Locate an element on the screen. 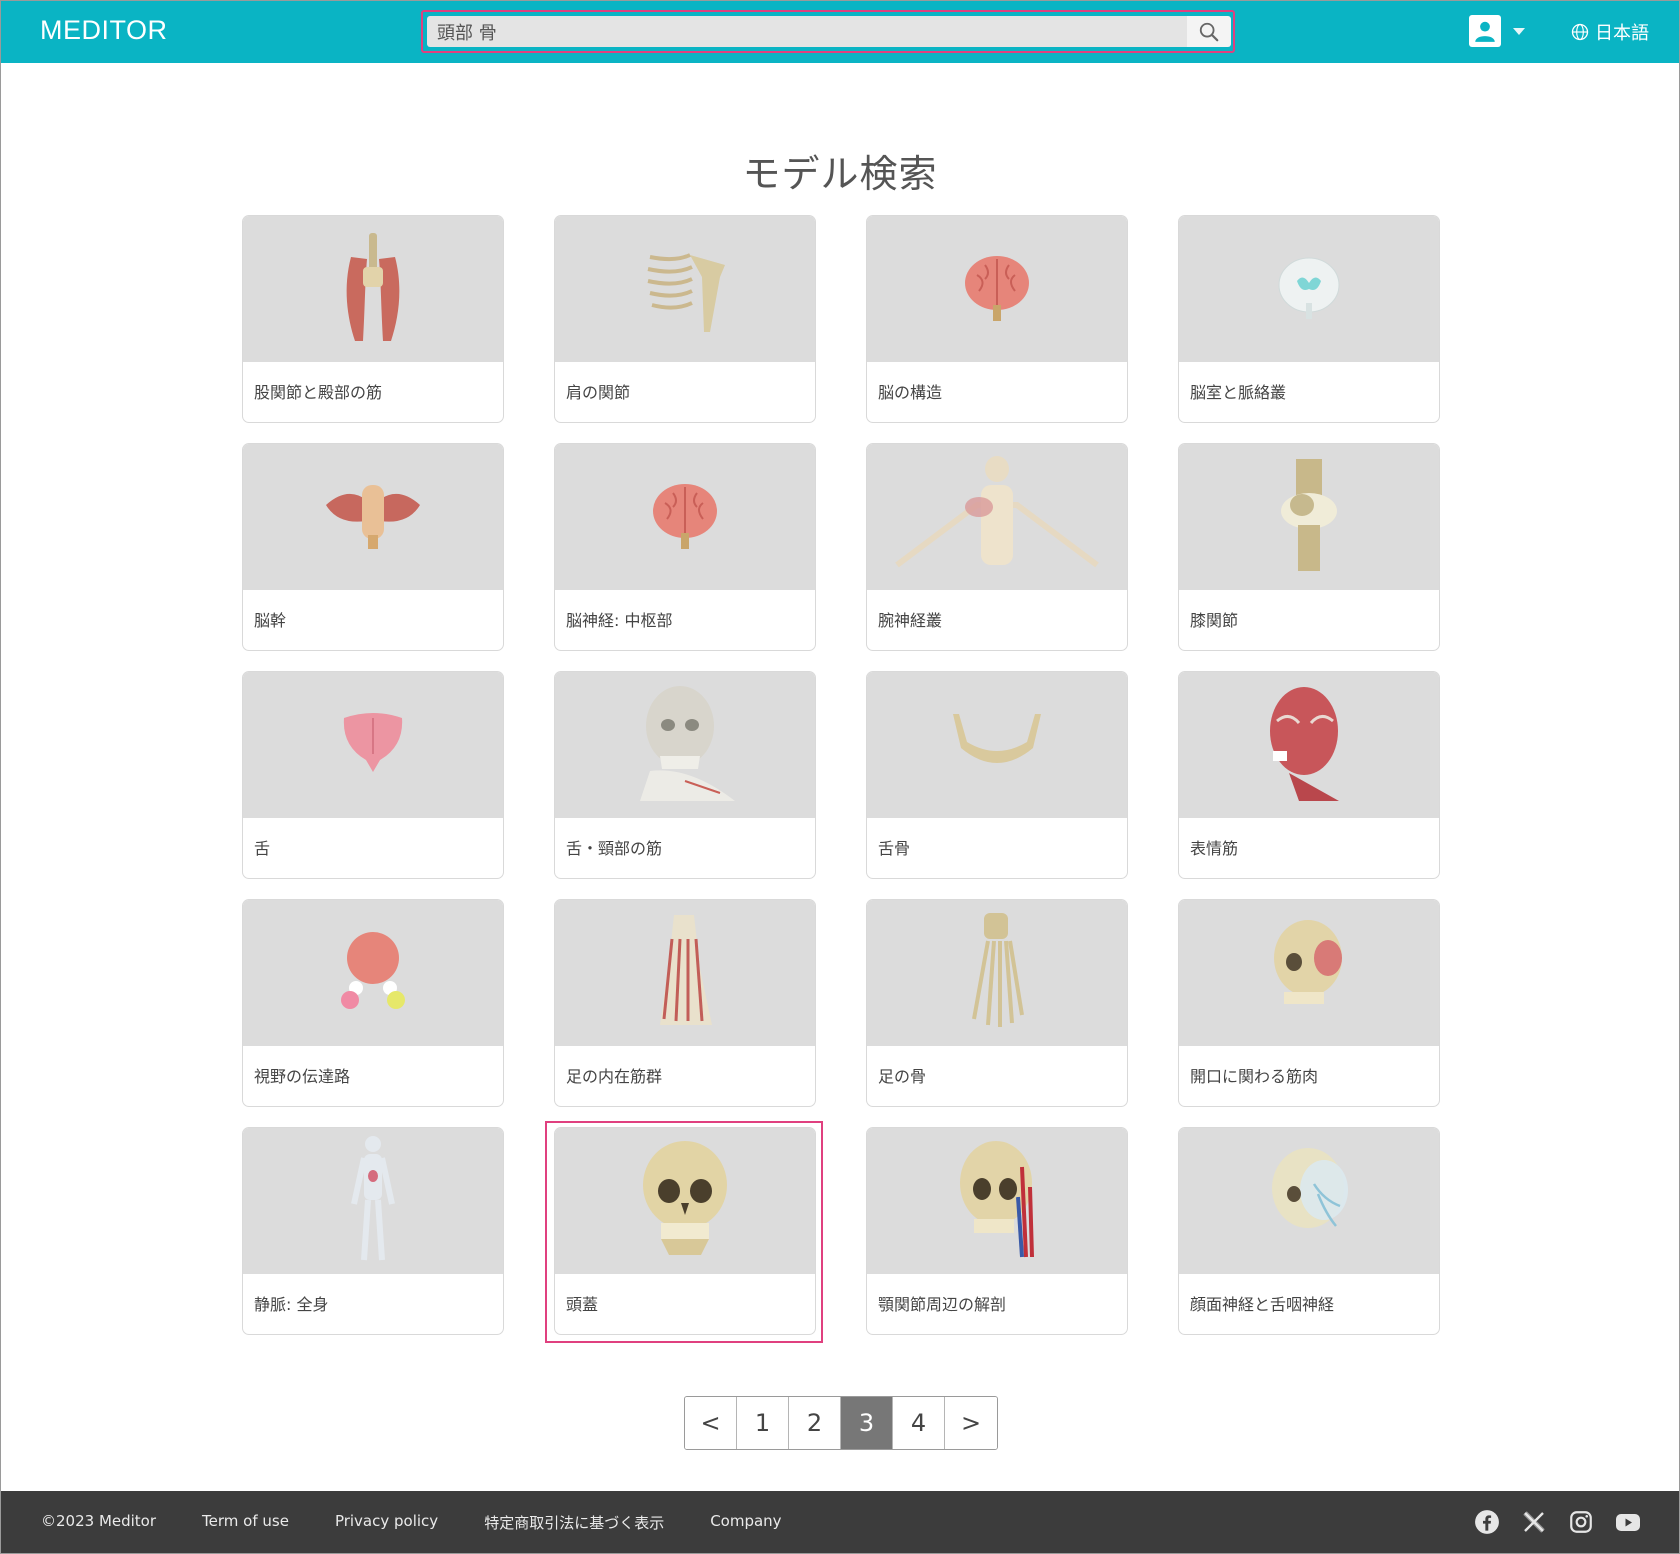  globe-icon is located at coordinates (1580, 32).